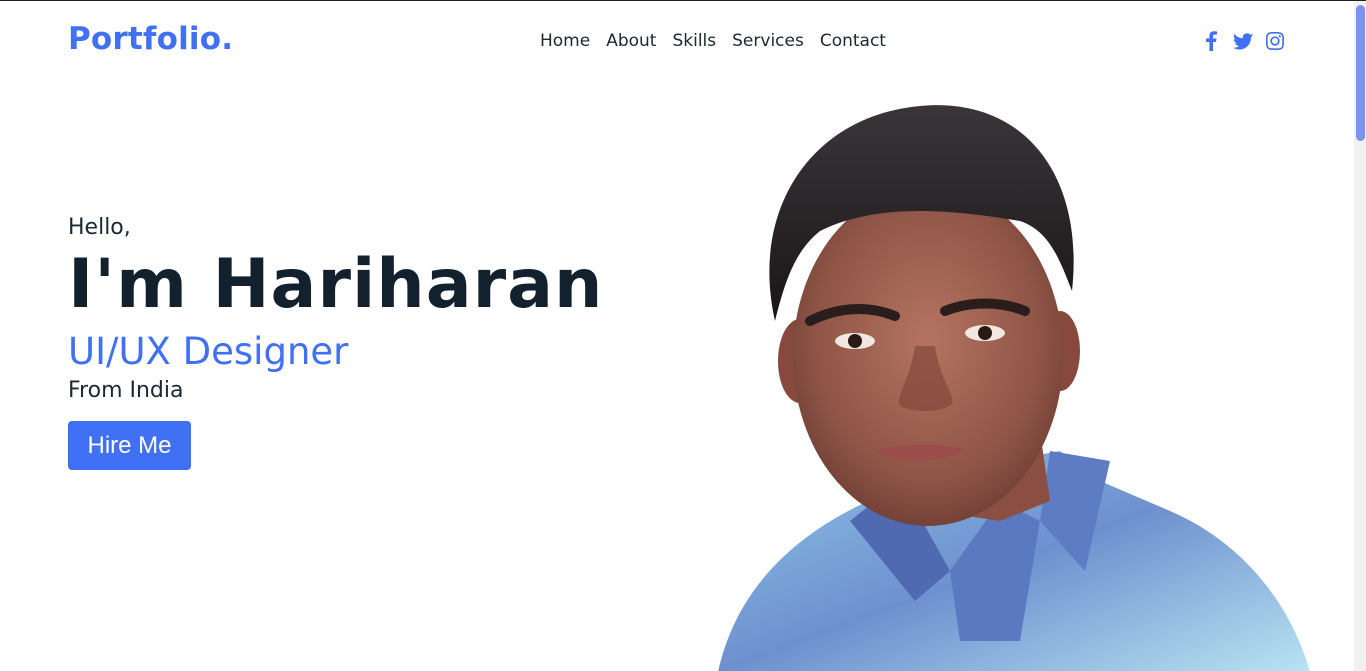  I want to click on hero-location: From India, so click(126, 390).